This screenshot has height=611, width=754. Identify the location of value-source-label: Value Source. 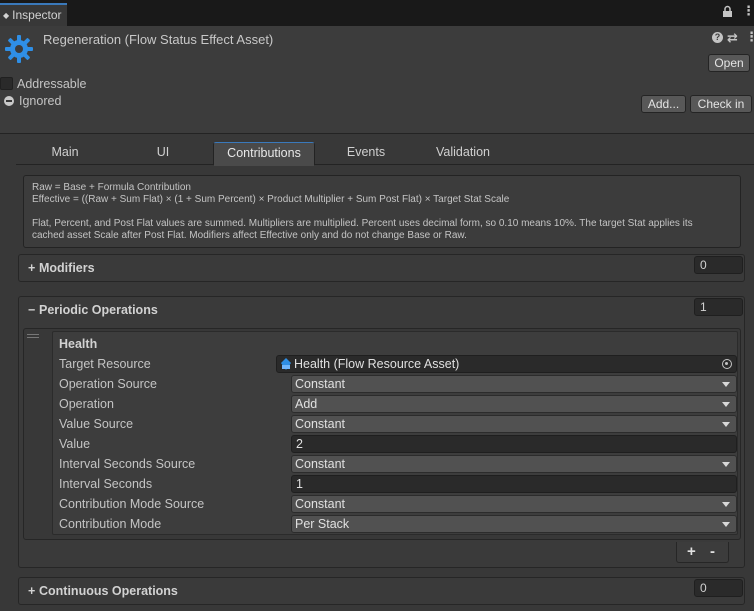
(96, 424).